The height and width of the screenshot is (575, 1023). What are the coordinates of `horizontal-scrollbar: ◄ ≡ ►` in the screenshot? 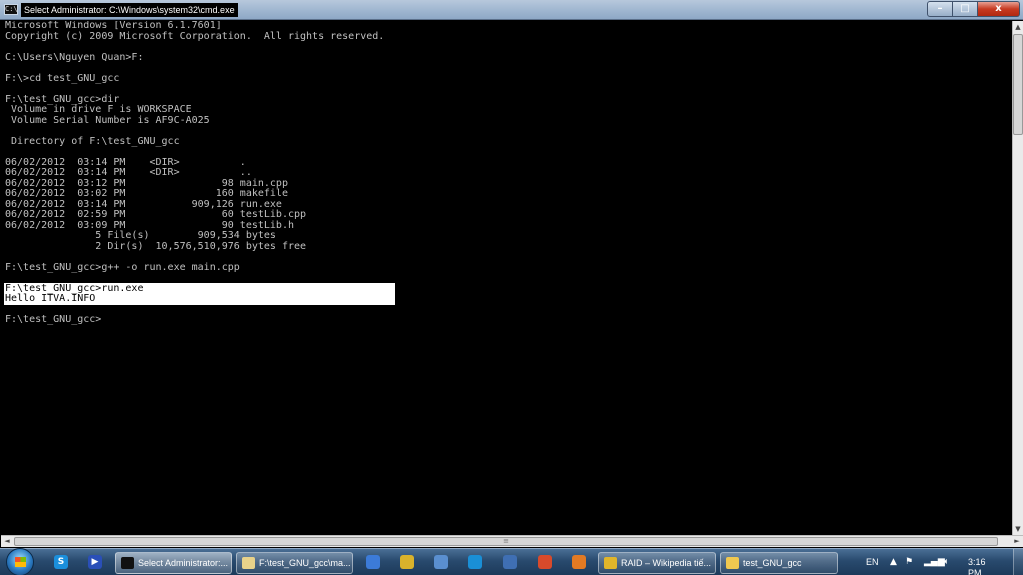 It's located at (512, 541).